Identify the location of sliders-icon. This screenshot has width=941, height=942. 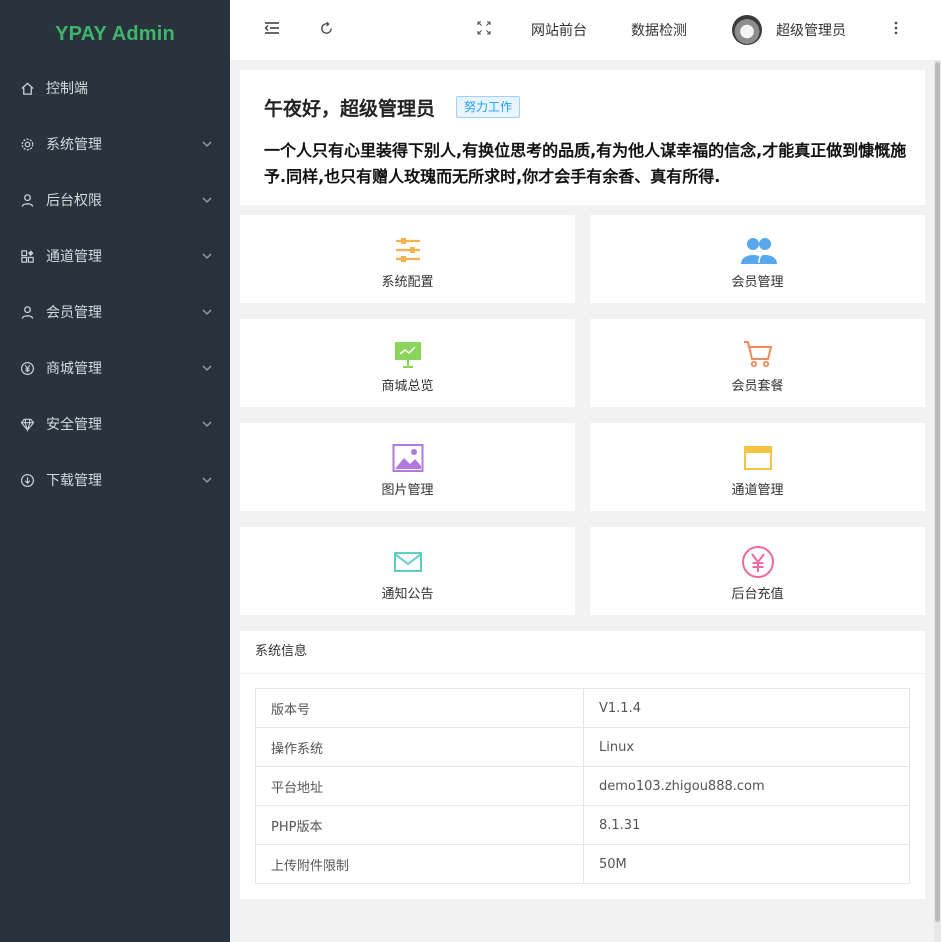
(407, 250).